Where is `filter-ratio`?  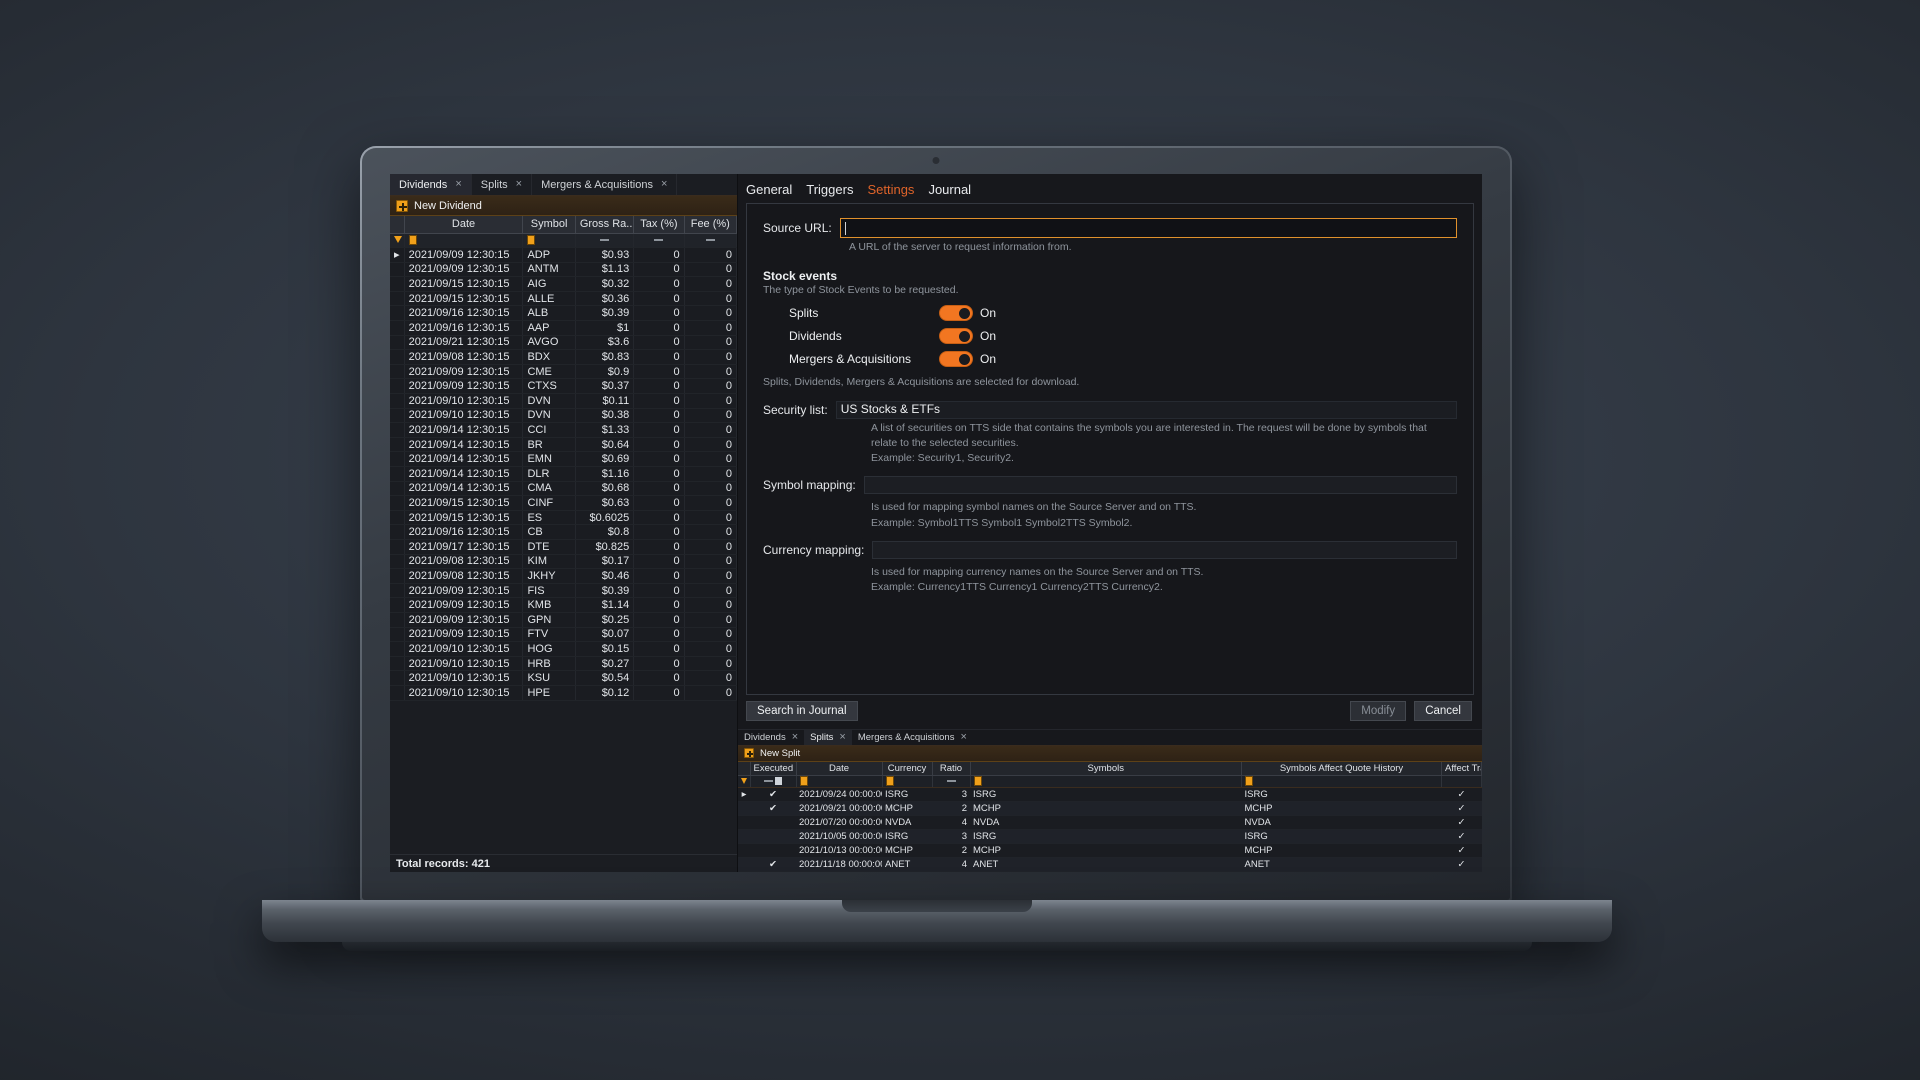 filter-ratio is located at coordinates (951, 781).